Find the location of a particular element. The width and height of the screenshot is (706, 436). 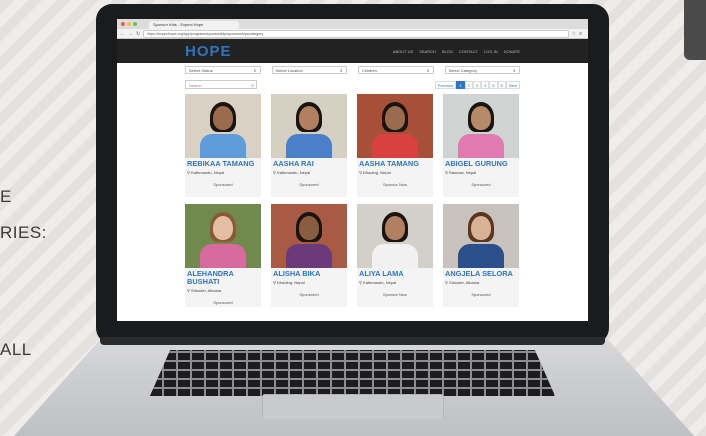

nav-contact: CONTACT is located at coordinates (468, 51).